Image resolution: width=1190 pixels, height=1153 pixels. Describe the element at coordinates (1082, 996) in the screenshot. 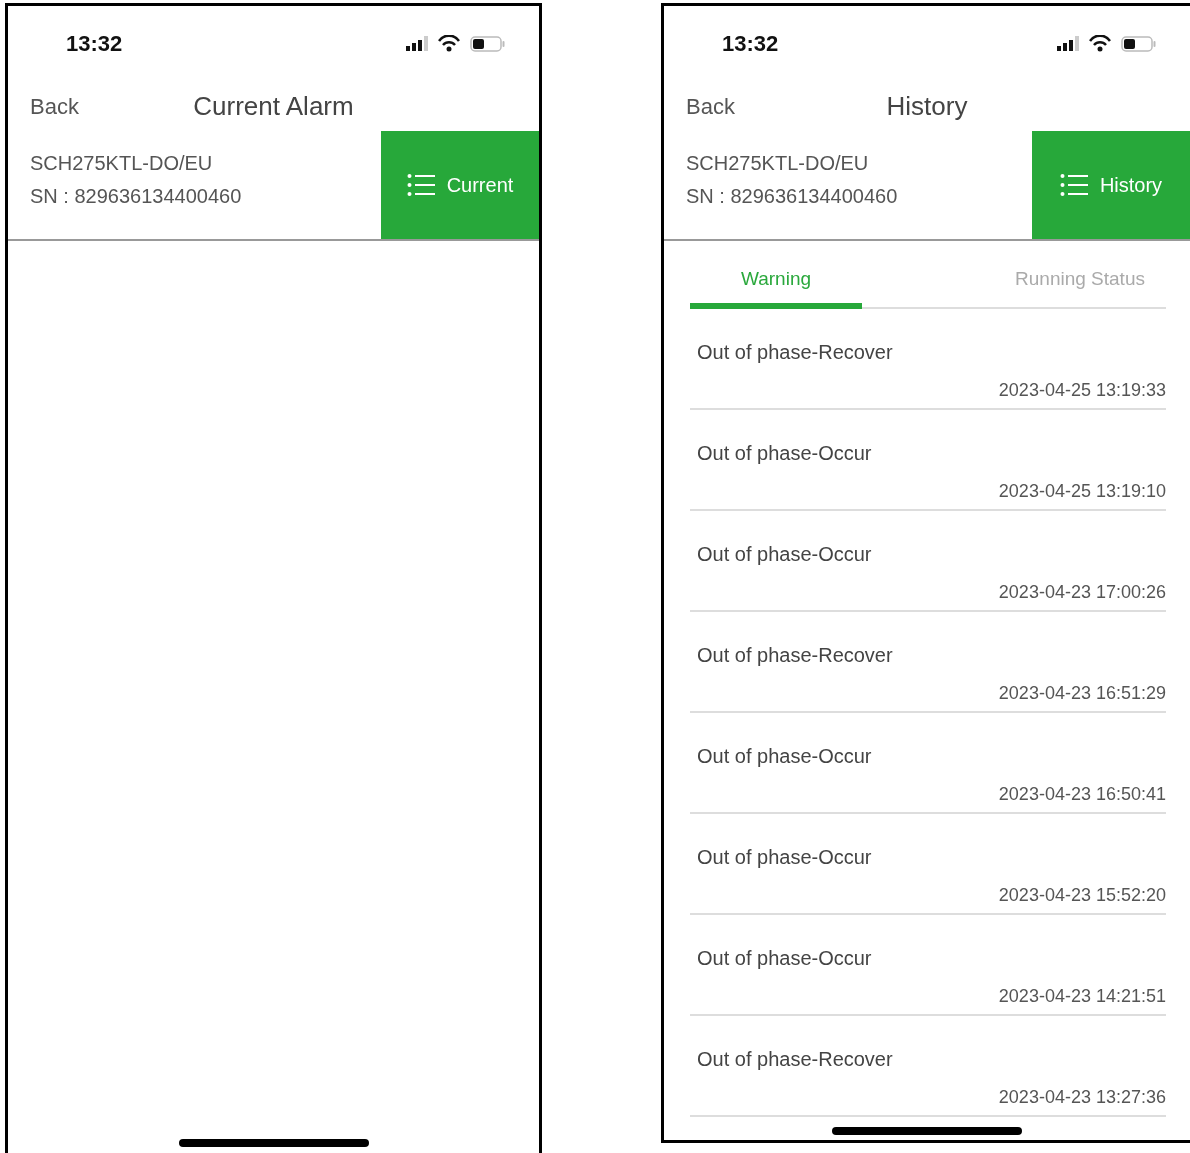

I see `event-time: 2023-04-23 14:21:51` at that location.